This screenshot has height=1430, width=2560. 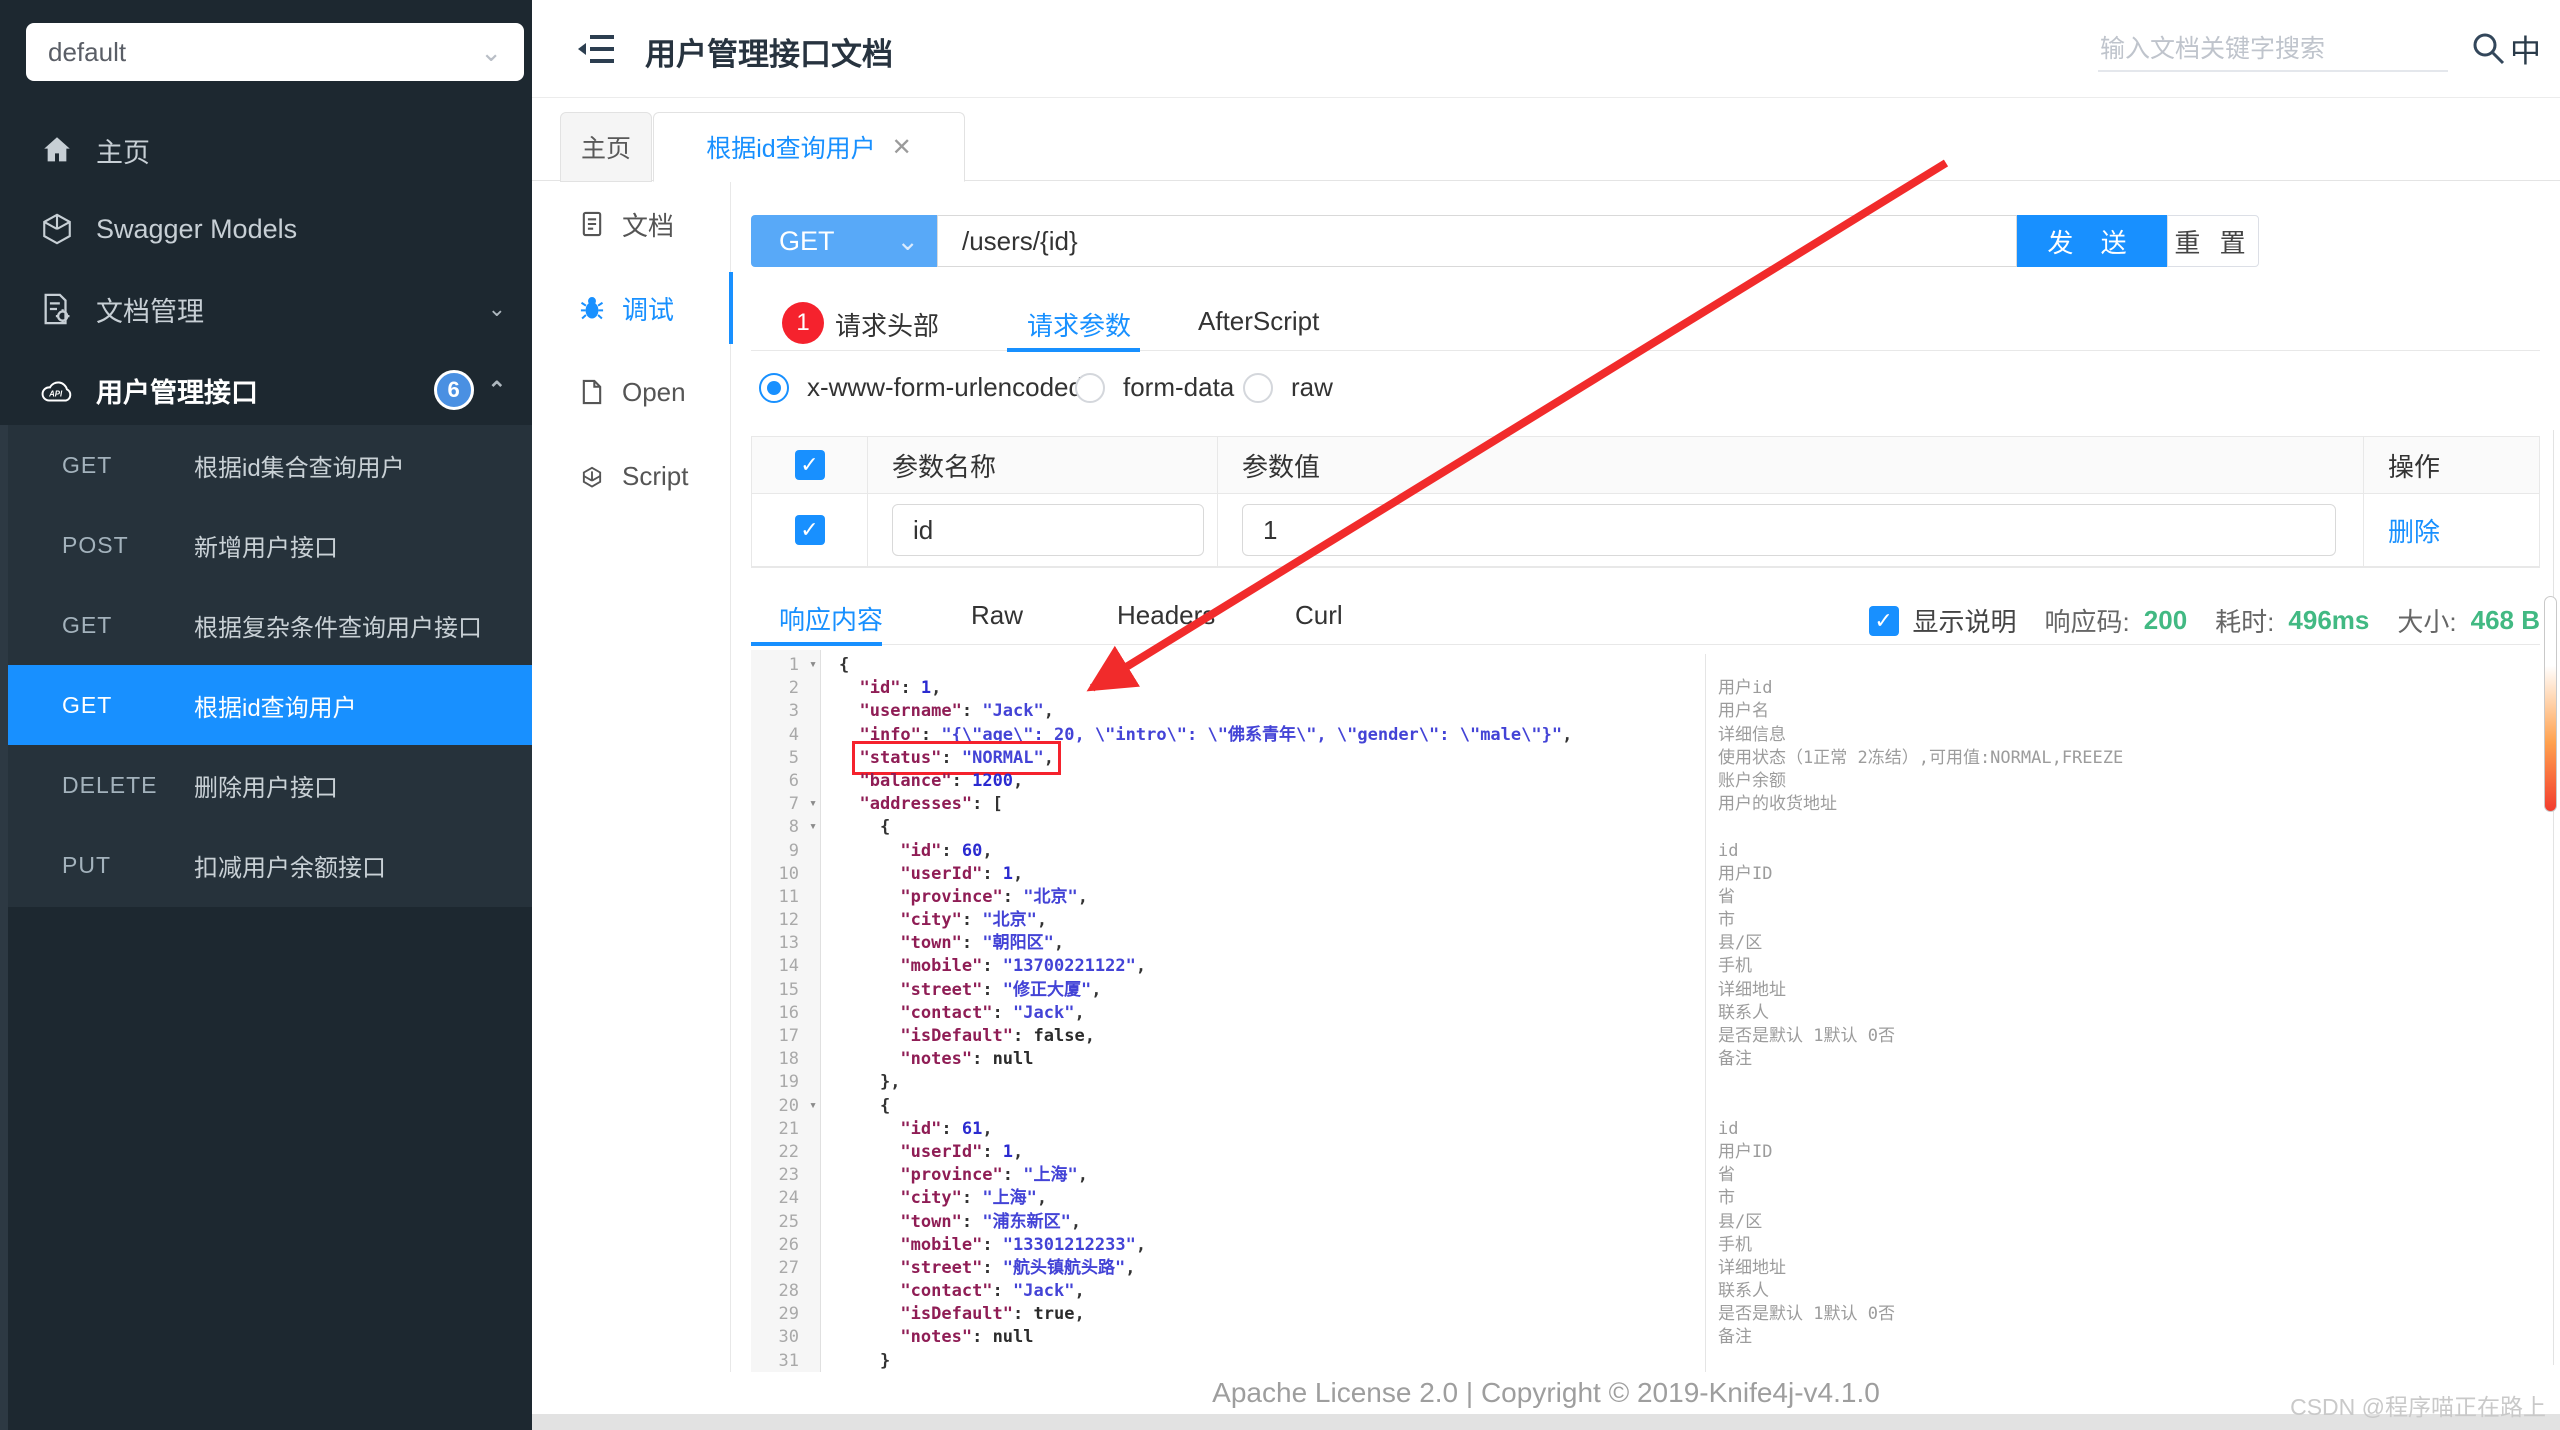 I want to click on operation-cell: 删除, so click(x=2451, y=530).